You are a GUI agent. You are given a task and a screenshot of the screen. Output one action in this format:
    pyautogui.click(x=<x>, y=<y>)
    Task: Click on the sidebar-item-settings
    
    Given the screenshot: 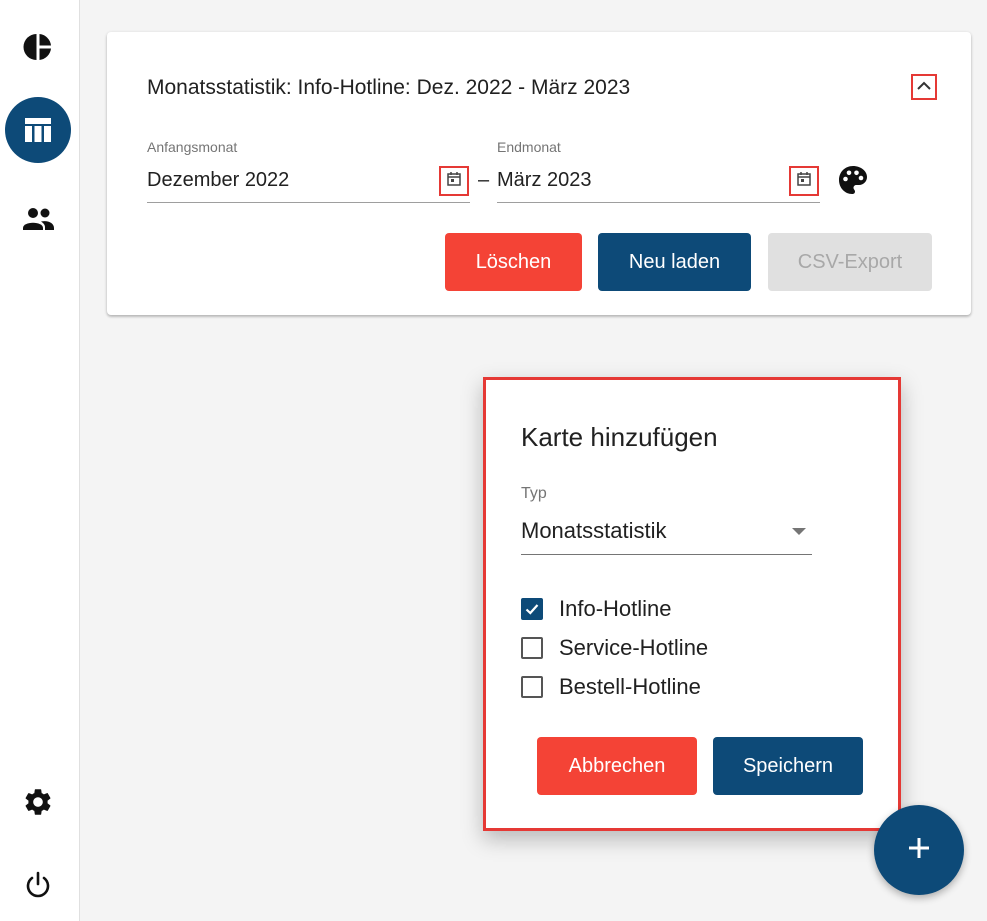 What is the action you would take?
    pyautogui.click(x=38, y=802)
    